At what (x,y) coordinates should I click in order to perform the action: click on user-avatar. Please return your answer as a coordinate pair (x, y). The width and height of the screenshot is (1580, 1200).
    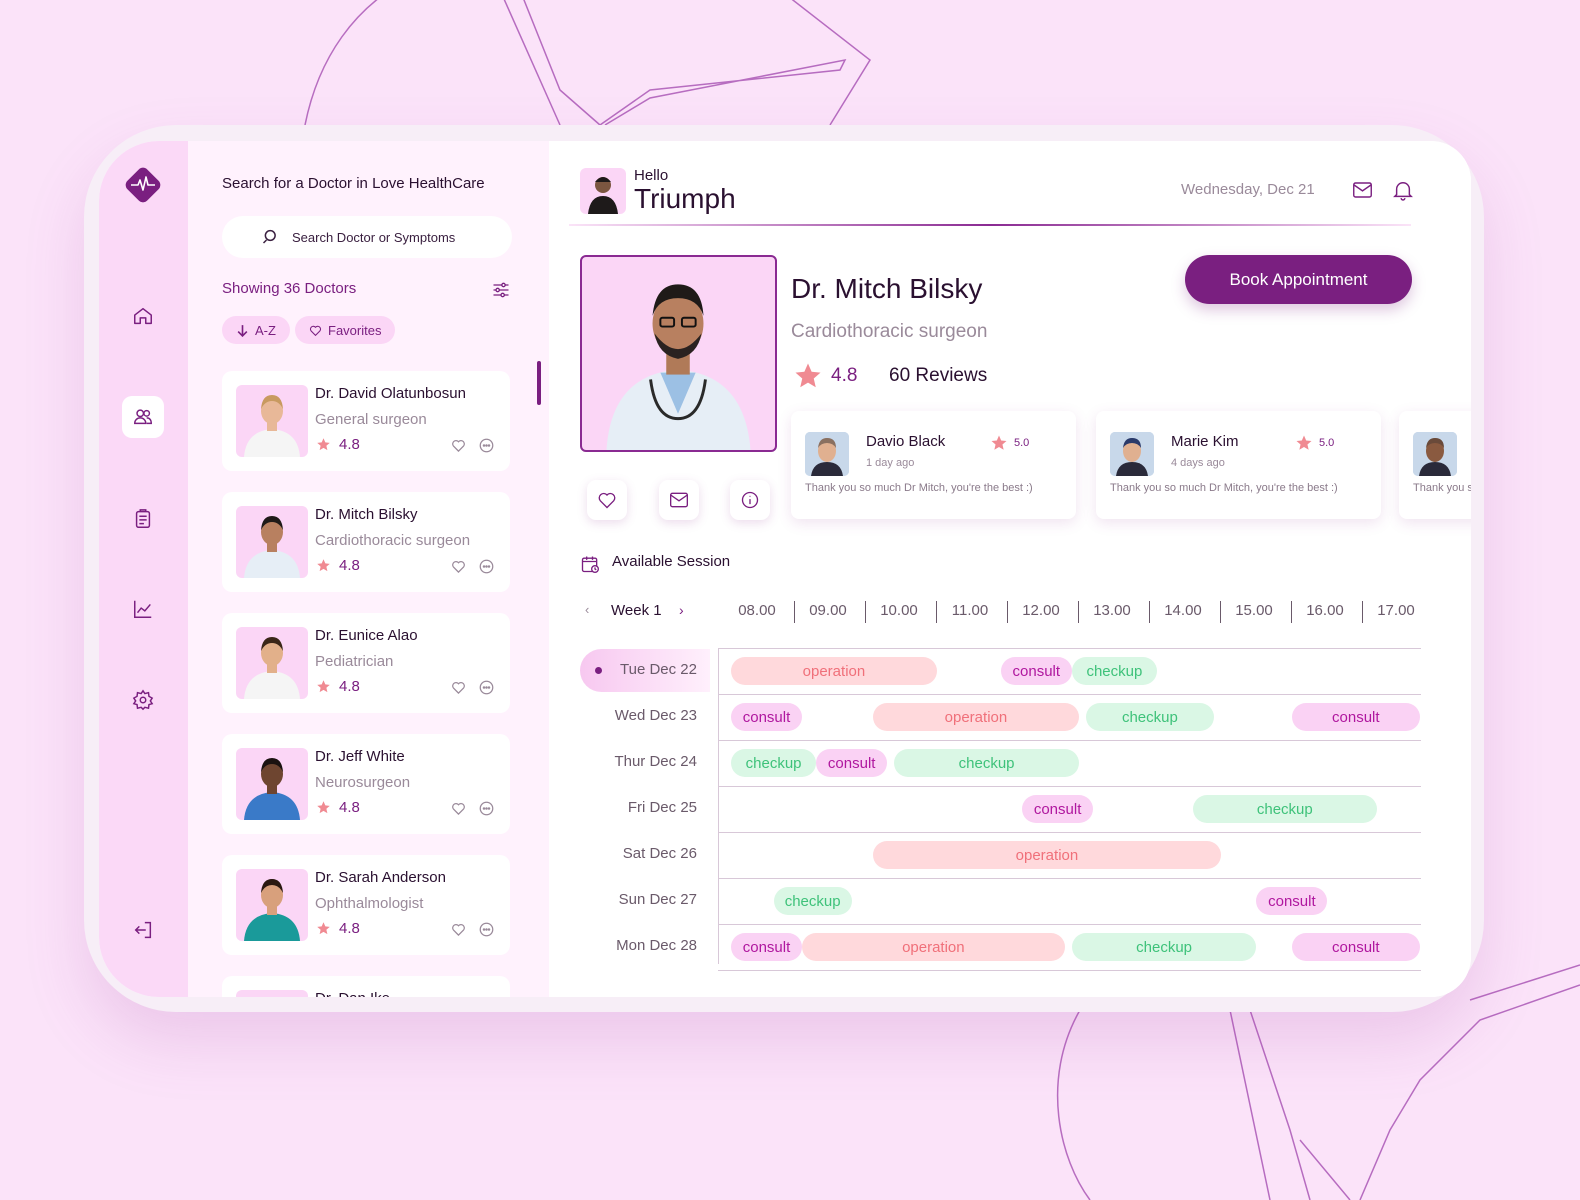
    Looking at the image, I should click on (603, 191).